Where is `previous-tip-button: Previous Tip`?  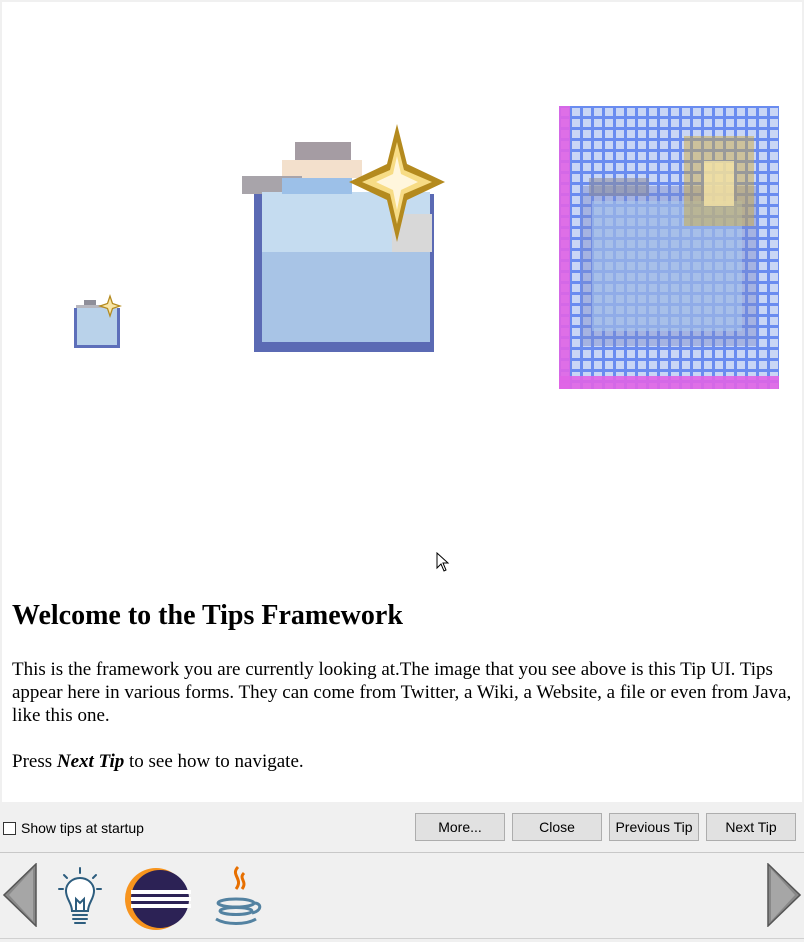
previous-tip-button: Previous Tip is located at coordinates (654, 827).